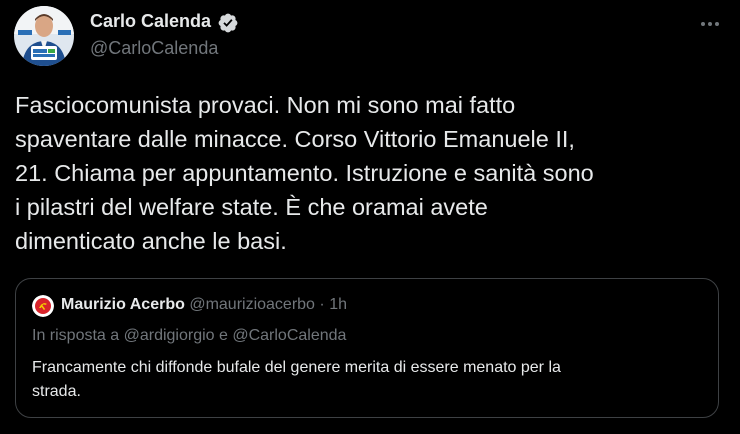 This screenshot has height=434, width=740. What do you see at coordinates (123, 304) in the screenshot?
I see `quoted-author-name: Maurizio Acerbo` at bounding box center [123, 304].